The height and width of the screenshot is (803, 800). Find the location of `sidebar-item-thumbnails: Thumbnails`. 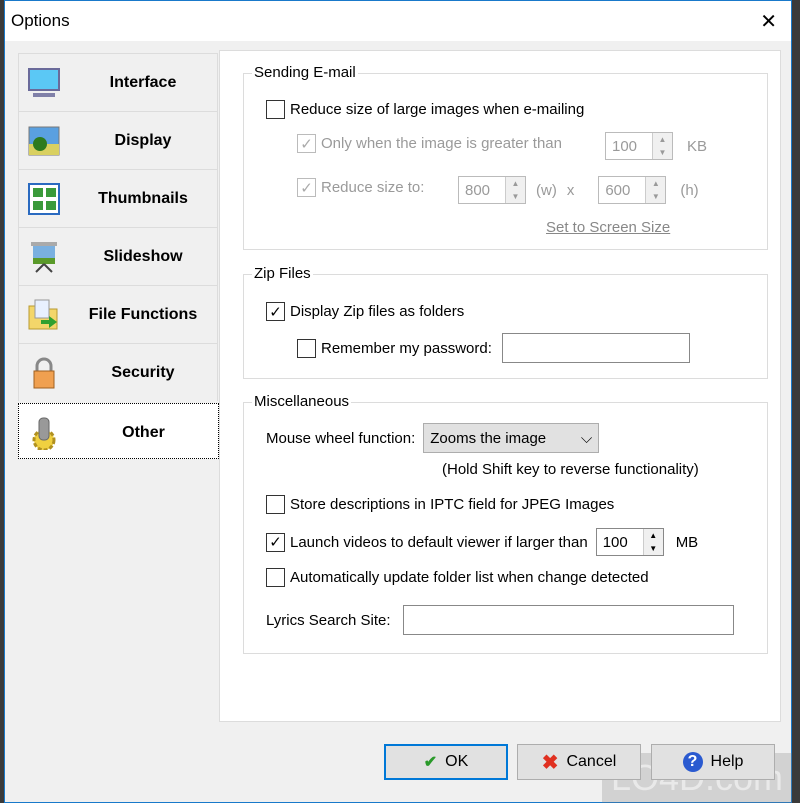

sidebar-item-thumbnails: Thumbnails is located at coordinates (118, 198).